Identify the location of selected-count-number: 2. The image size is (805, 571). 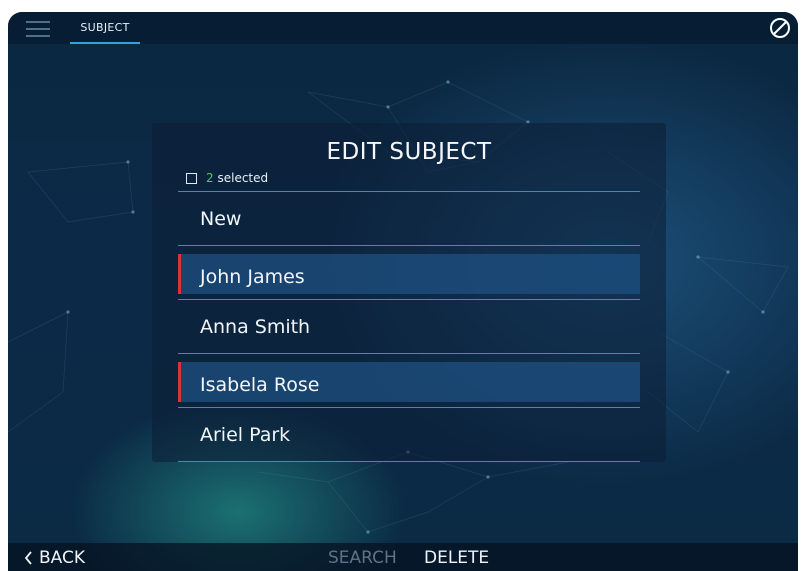
(210, 178).